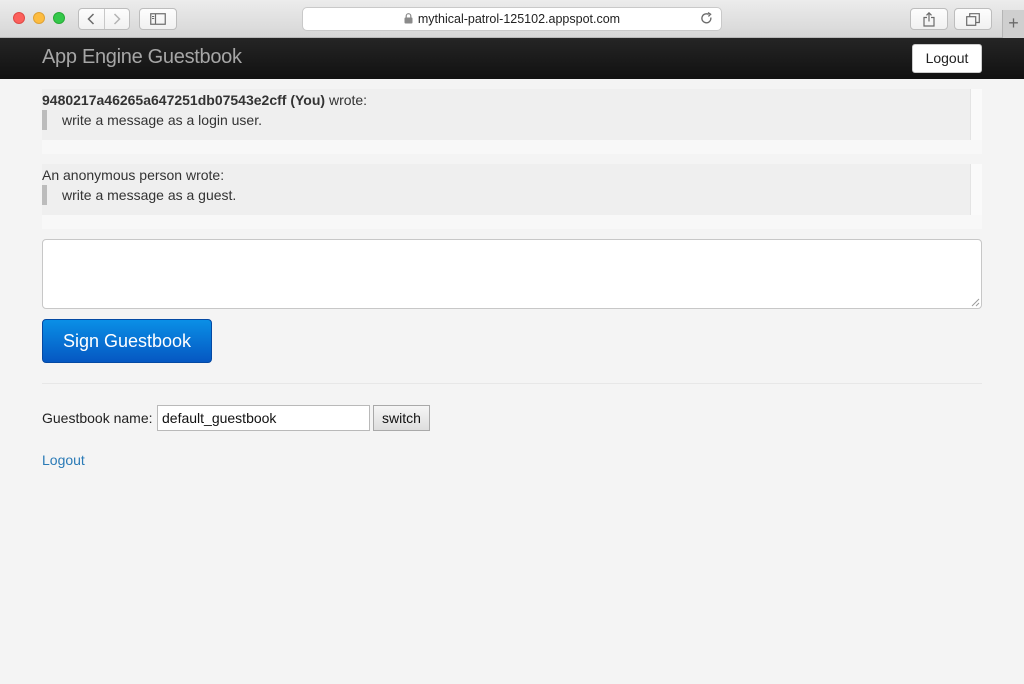 The image size is (1024, 684). I want to click on sign-guestbook-button: Sign Guestbook, so click(127, 341).